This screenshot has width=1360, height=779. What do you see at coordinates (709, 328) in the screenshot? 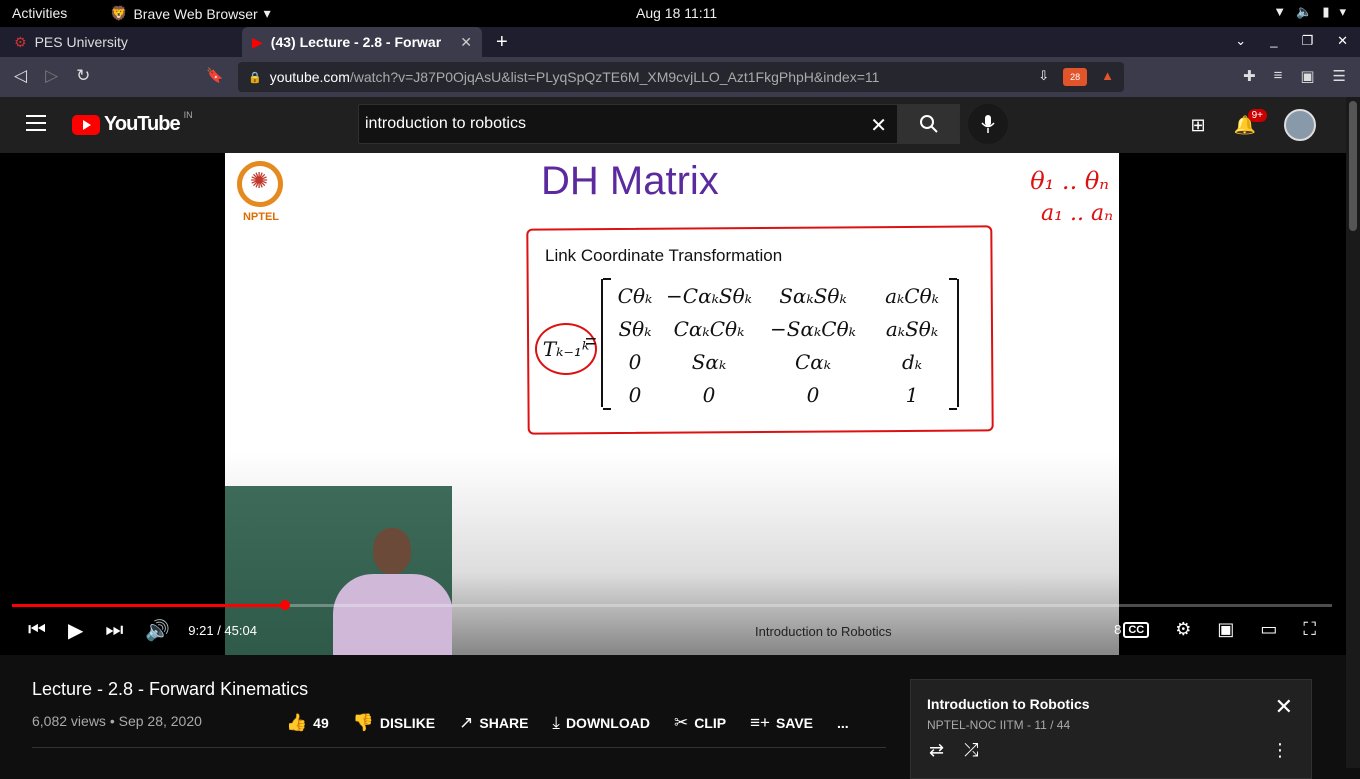
I see `matrix-cell: CαₖCθₖ` at bounding box center [709, 328].